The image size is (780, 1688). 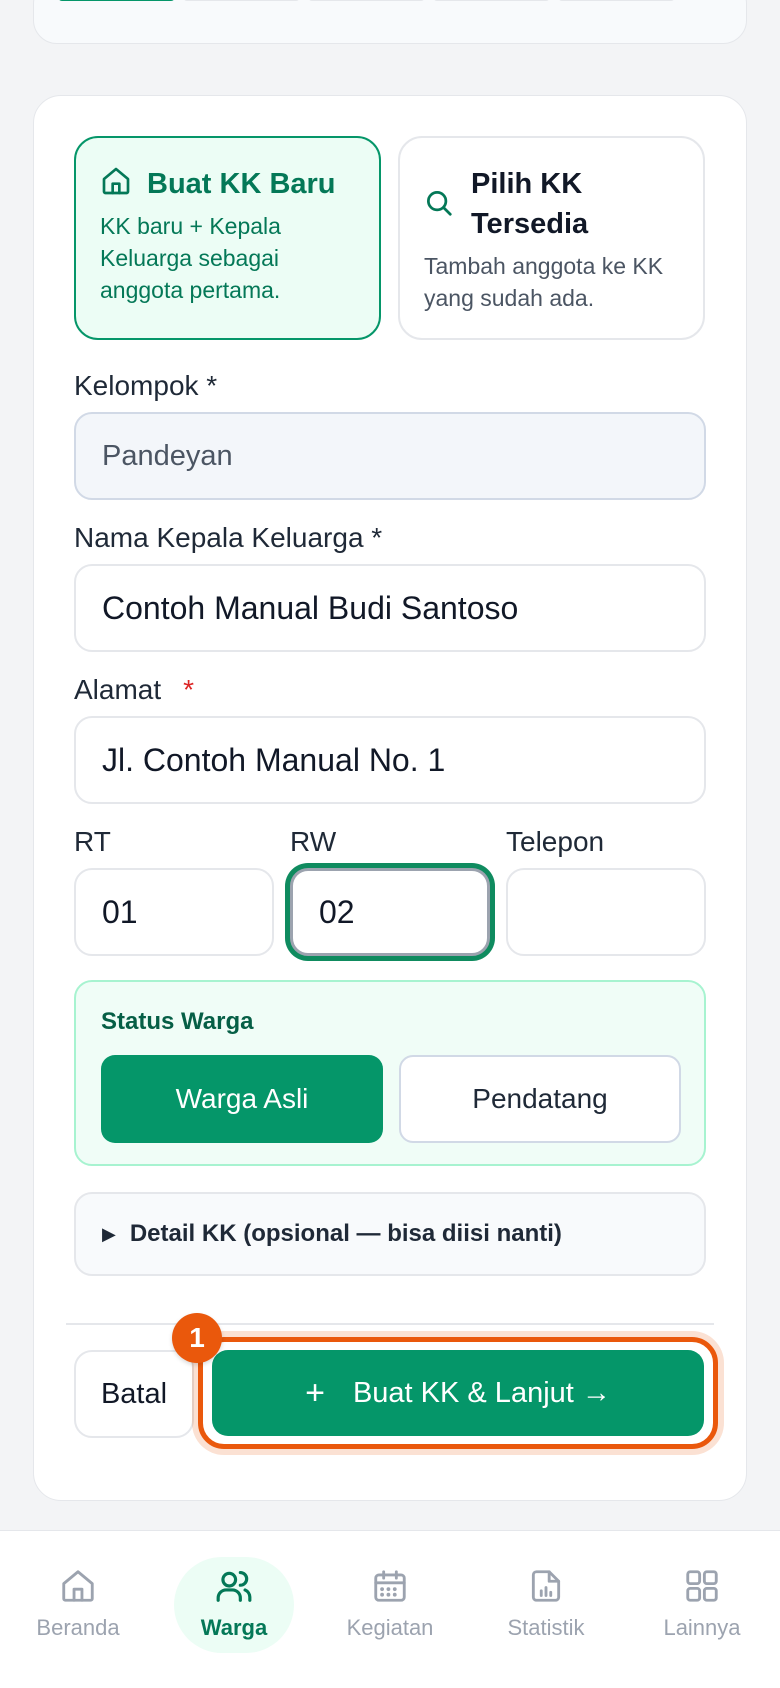 What do you see at coordinates (189, 689) in the screenshot?
I see `required-mark: *` at bounding box center [189, 689].